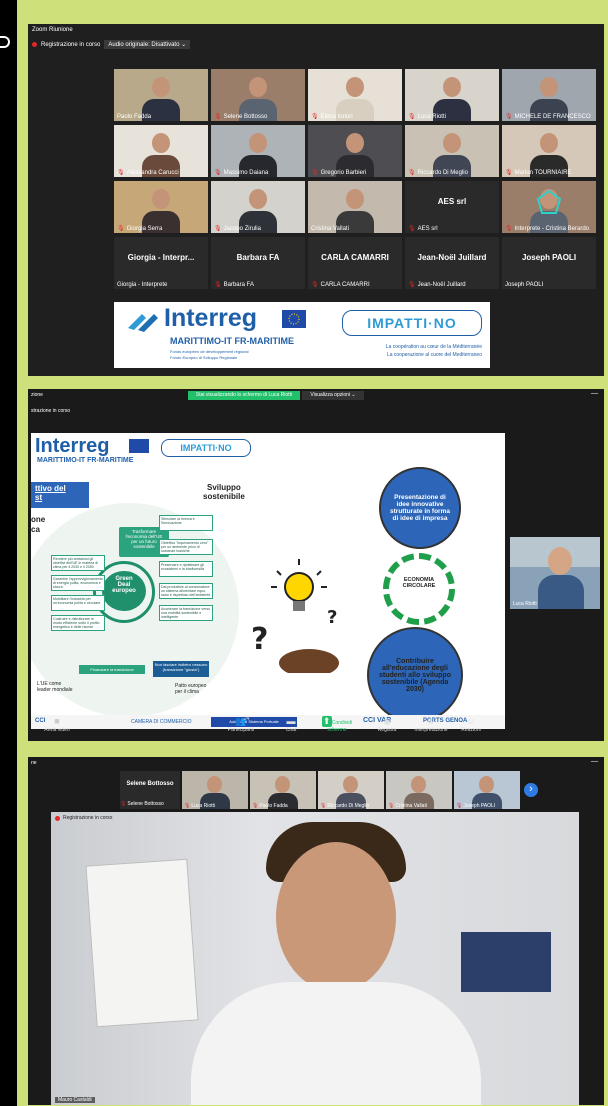 The width and height of the screenshot is (608, 1106). I want to click on window-label: zione, so click(37, 395).